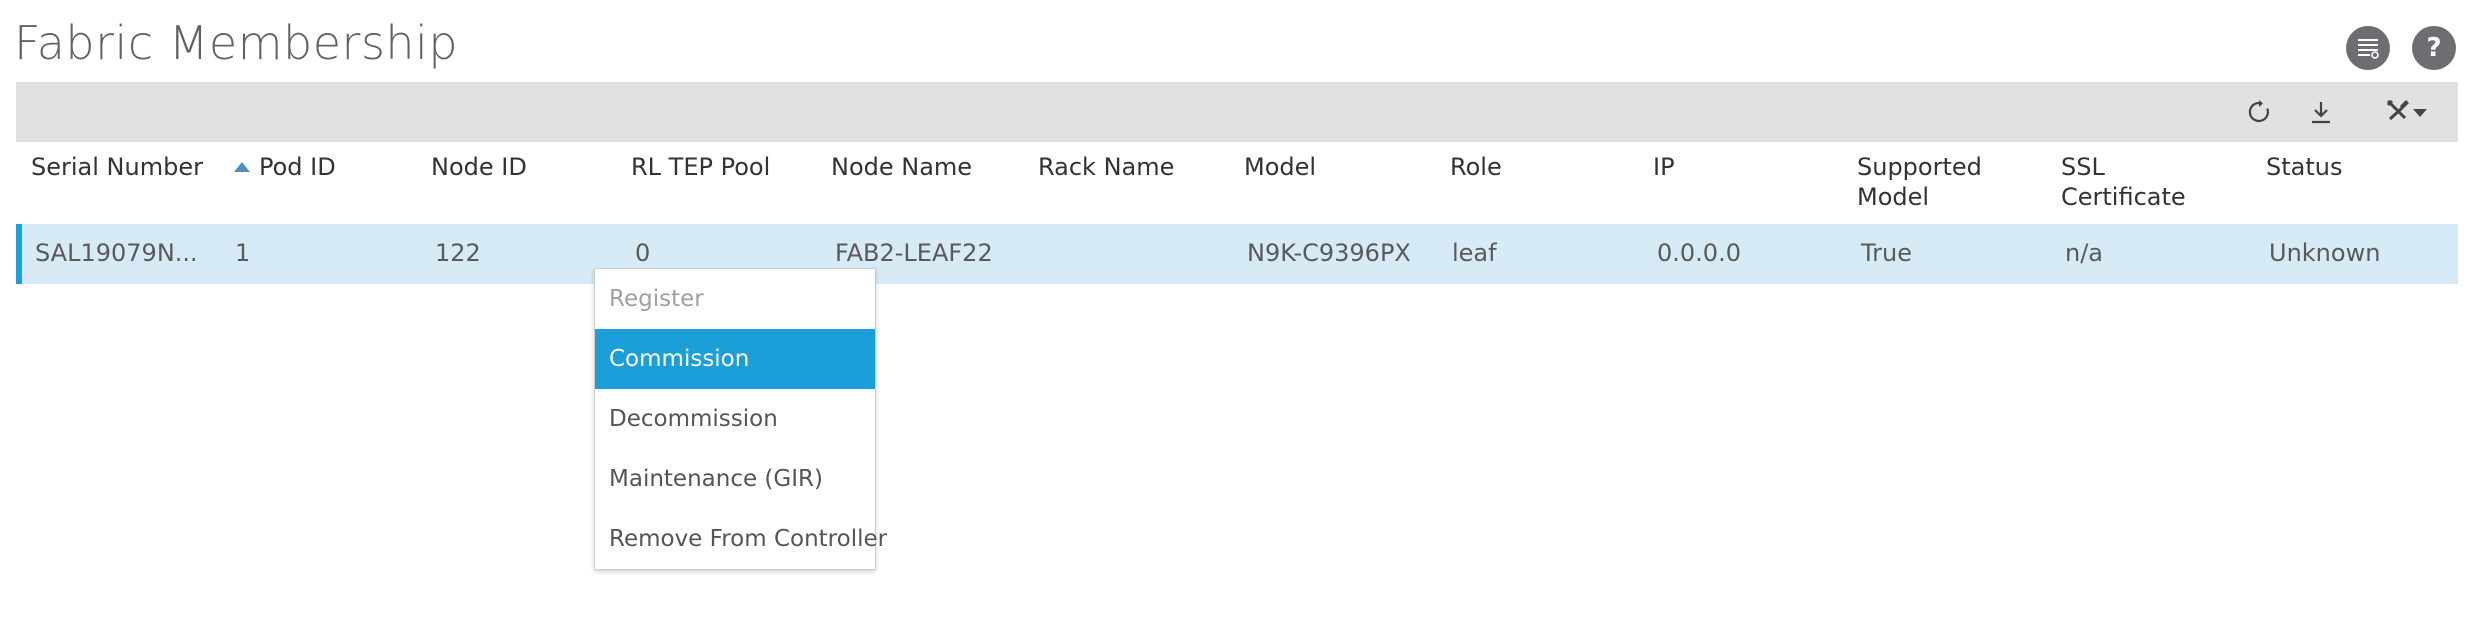 This screenshot has width=2474, height=634. I want to click on column-header-role: Role, so click(1476, 167).